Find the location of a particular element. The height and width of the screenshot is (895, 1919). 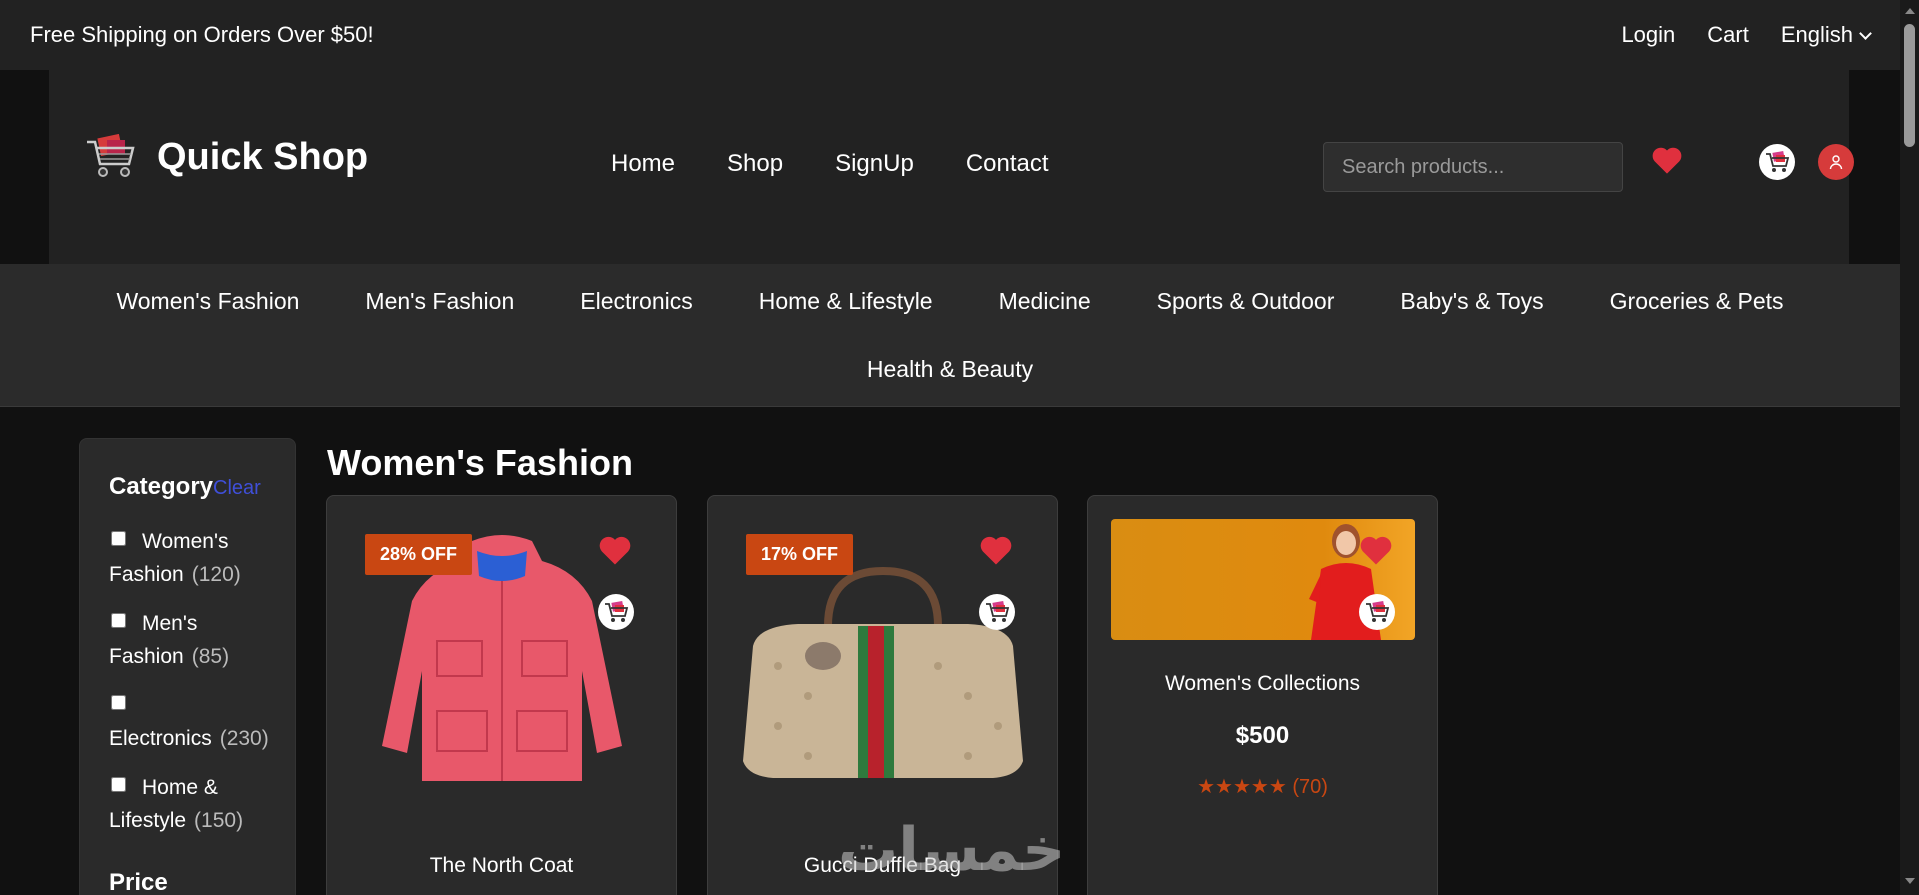

filter-item-womens-fashion: Women's Fashion (120) is located at coordinates (194, 558).